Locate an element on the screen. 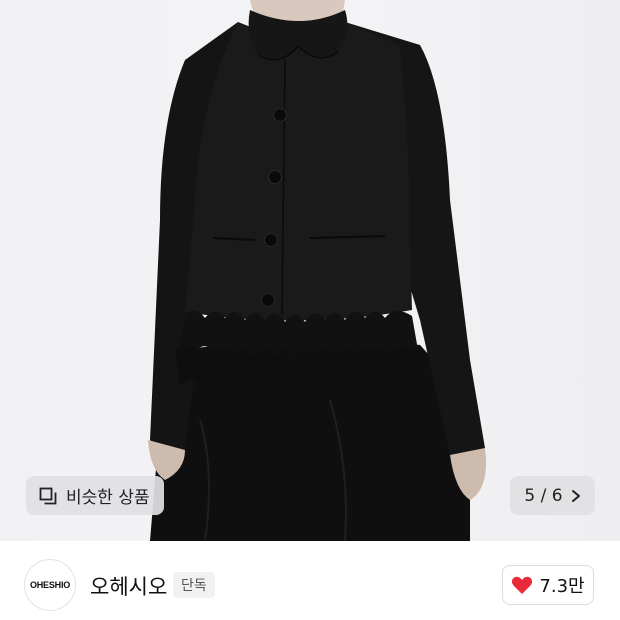 Image resolution: width=620 pixels, height=620 pixels. like-count: 7.3만 is located at coordinates (562, 586).